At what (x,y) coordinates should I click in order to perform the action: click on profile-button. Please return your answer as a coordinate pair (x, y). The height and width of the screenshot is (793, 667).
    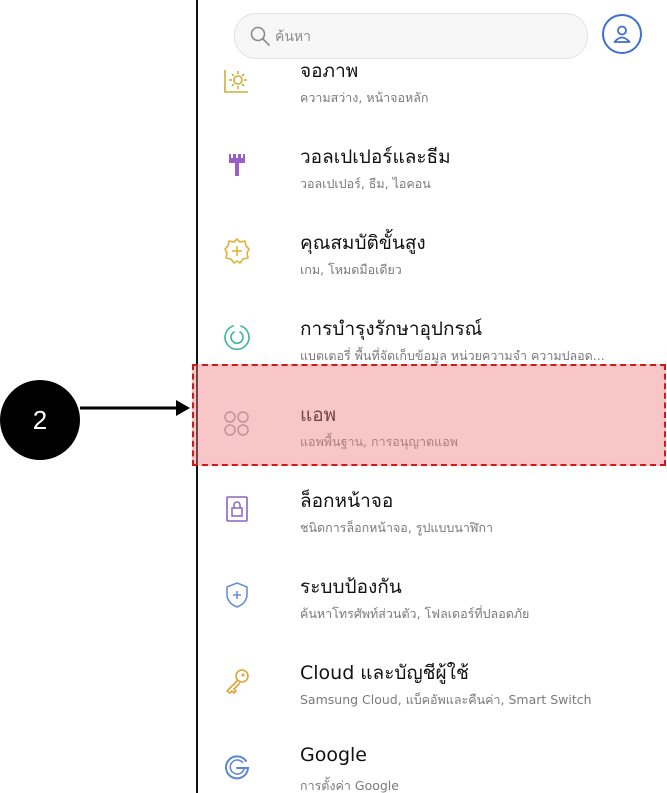
    Looking at the image, I should click on (622, 34).